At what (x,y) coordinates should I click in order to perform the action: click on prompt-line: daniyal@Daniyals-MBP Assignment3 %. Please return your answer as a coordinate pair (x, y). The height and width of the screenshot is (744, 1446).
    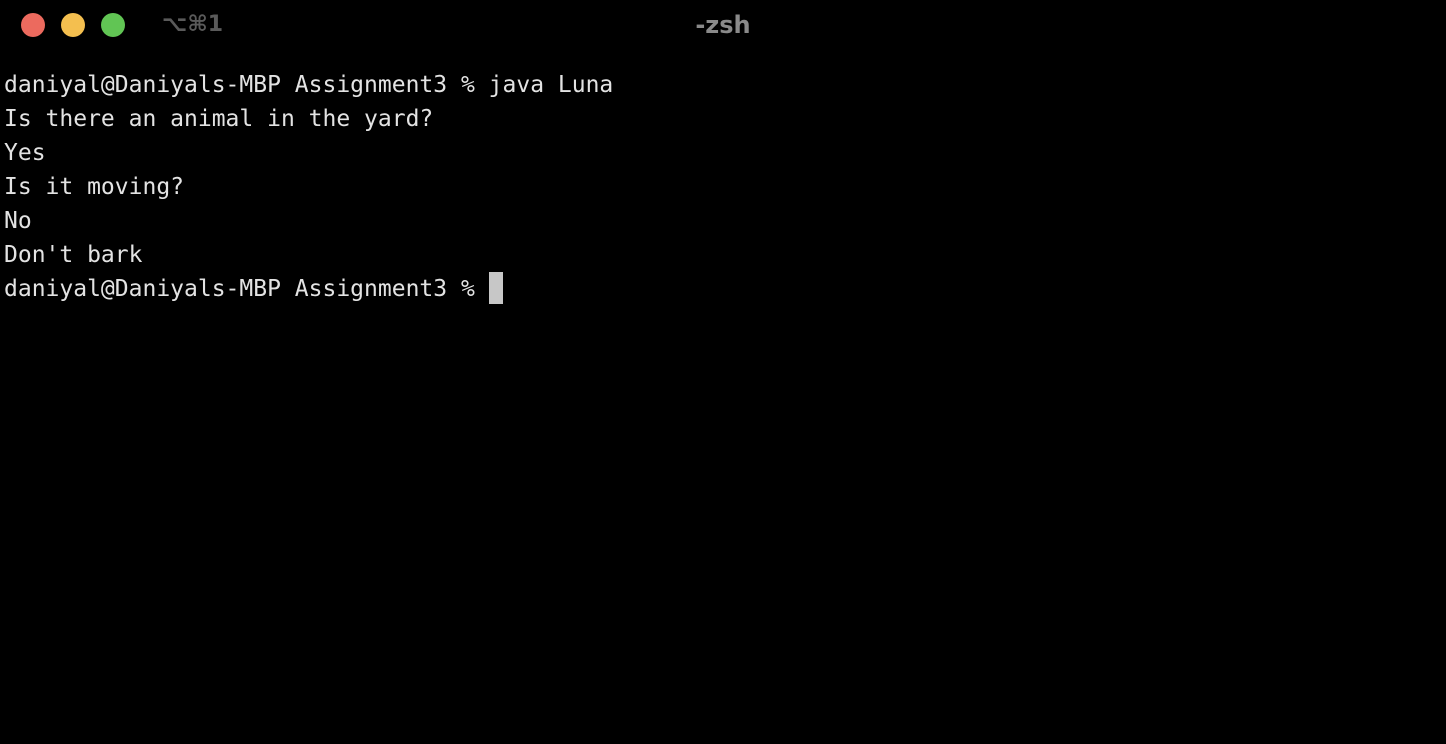
    Looking at the image, I should click on (719, 289).